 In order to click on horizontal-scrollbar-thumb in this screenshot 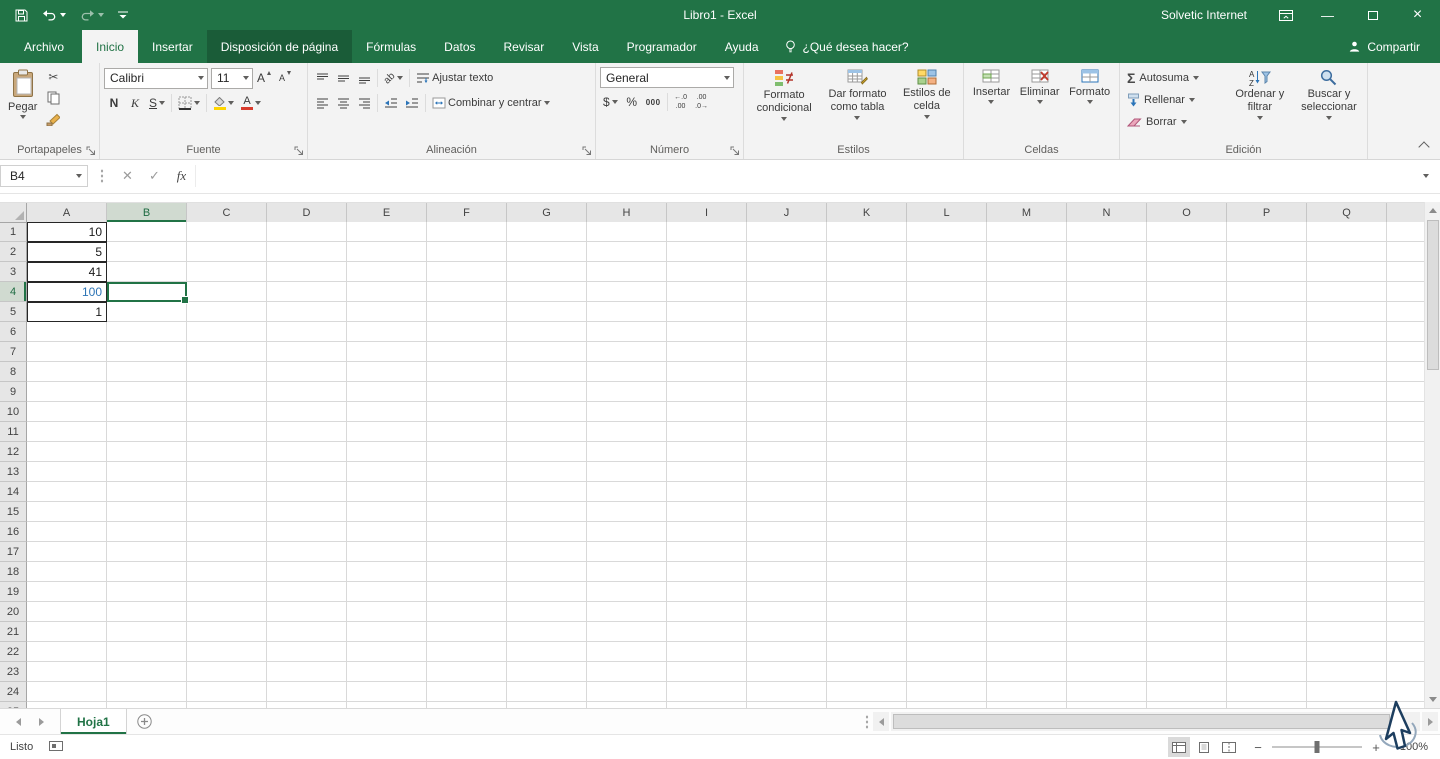, I will do `click(1142, 721)`.